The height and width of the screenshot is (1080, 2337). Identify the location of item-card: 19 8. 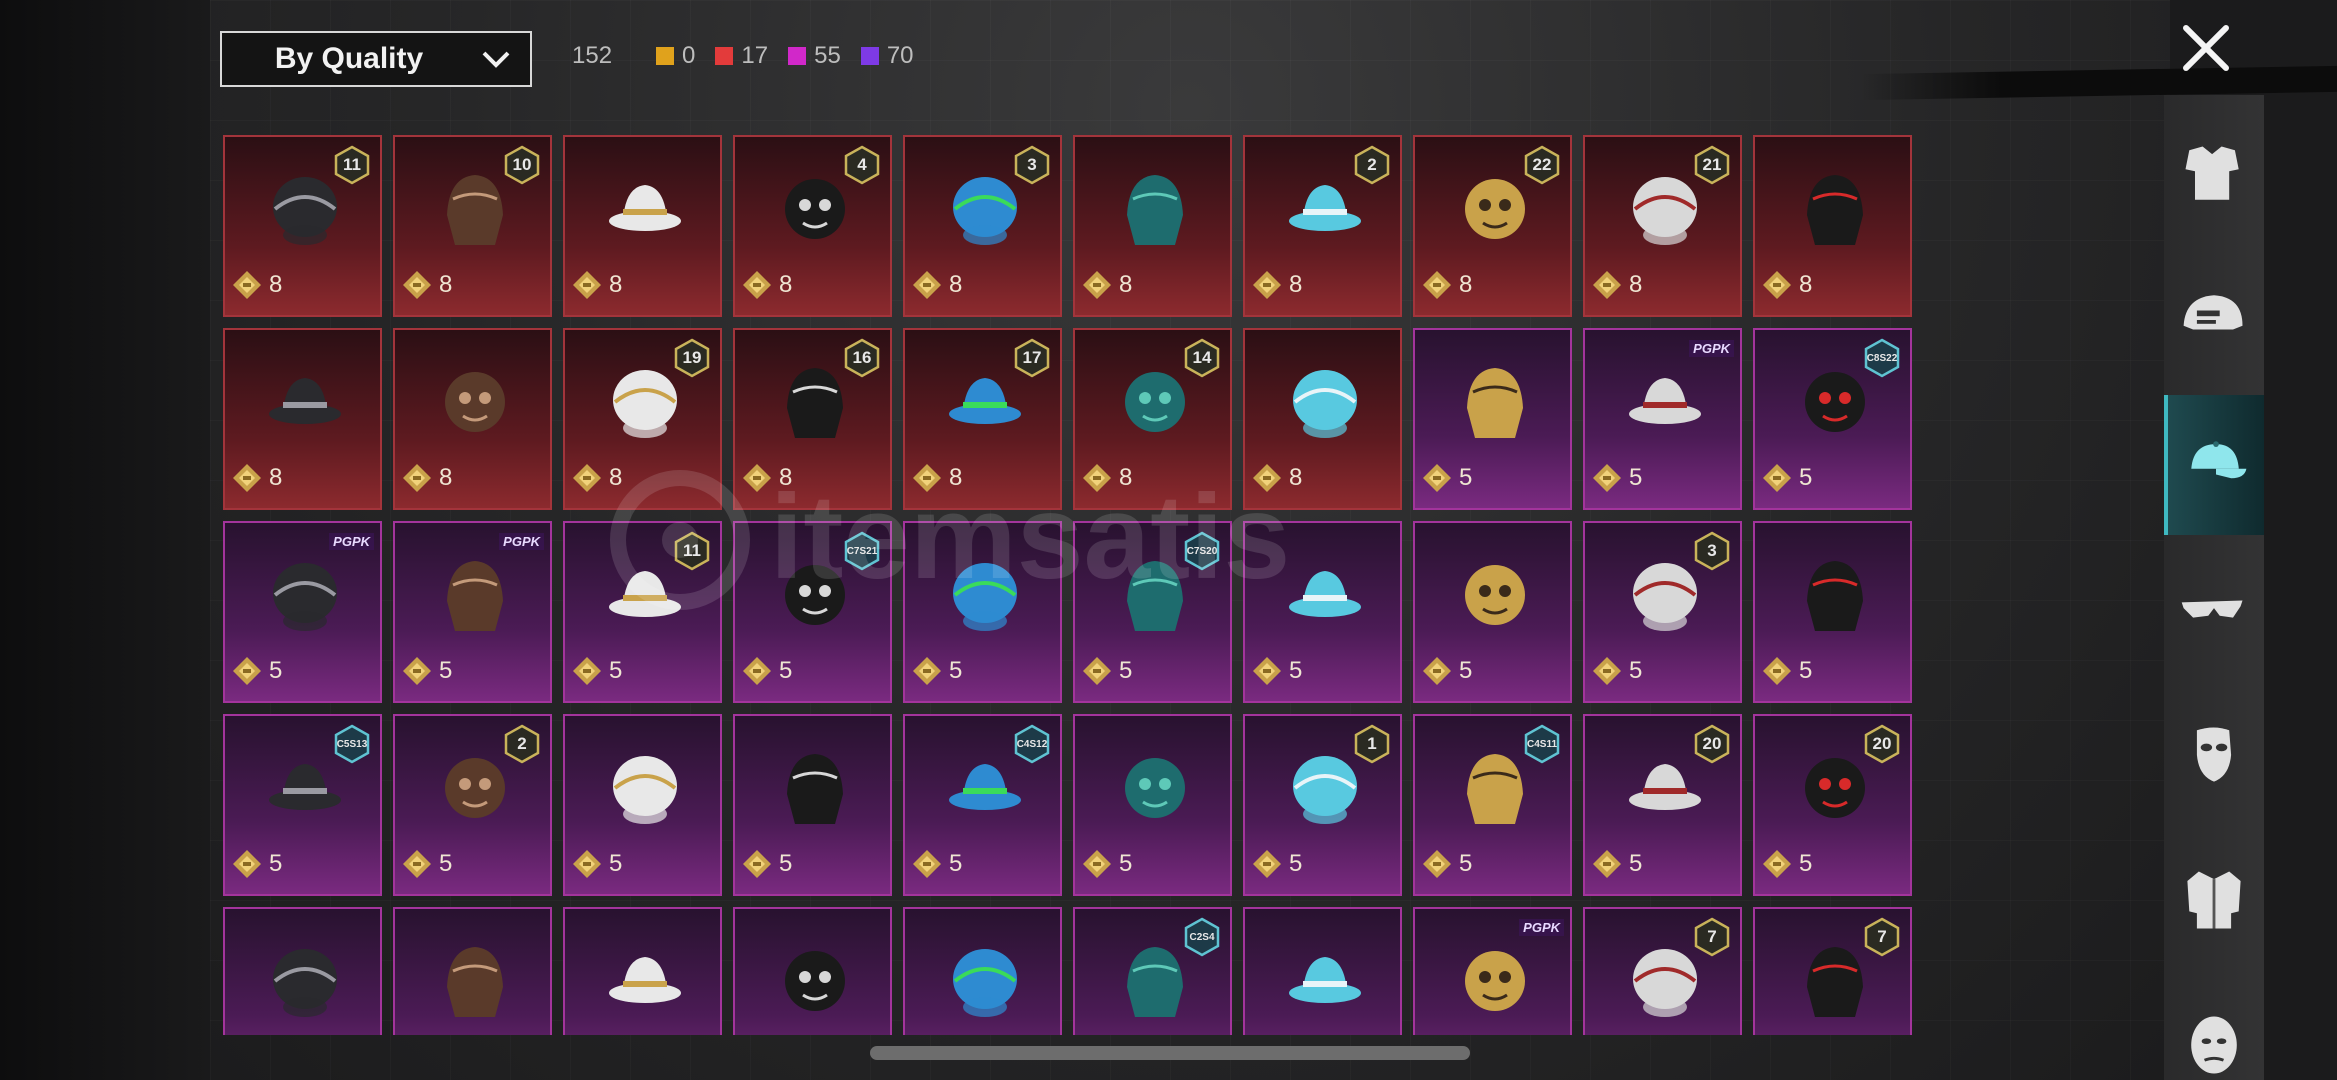
(642, 419).